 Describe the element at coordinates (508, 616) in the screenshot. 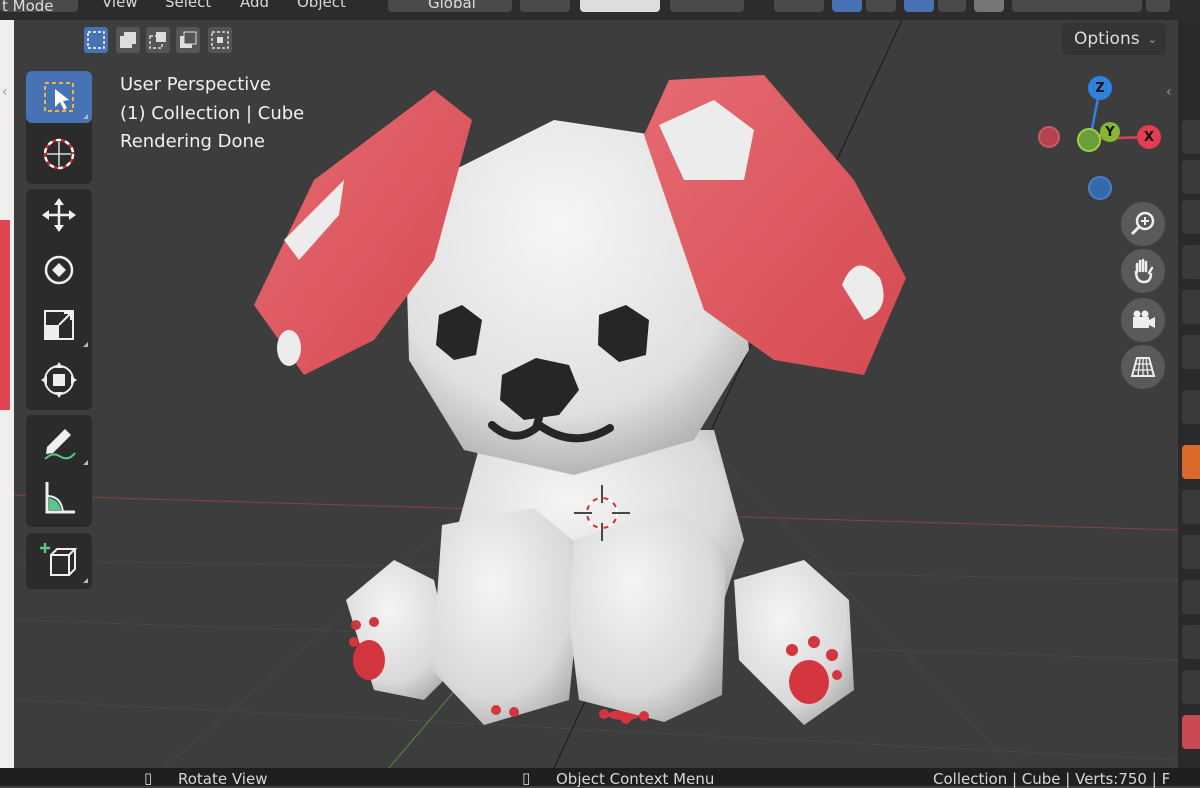

I see `front-leg-left` at that location.